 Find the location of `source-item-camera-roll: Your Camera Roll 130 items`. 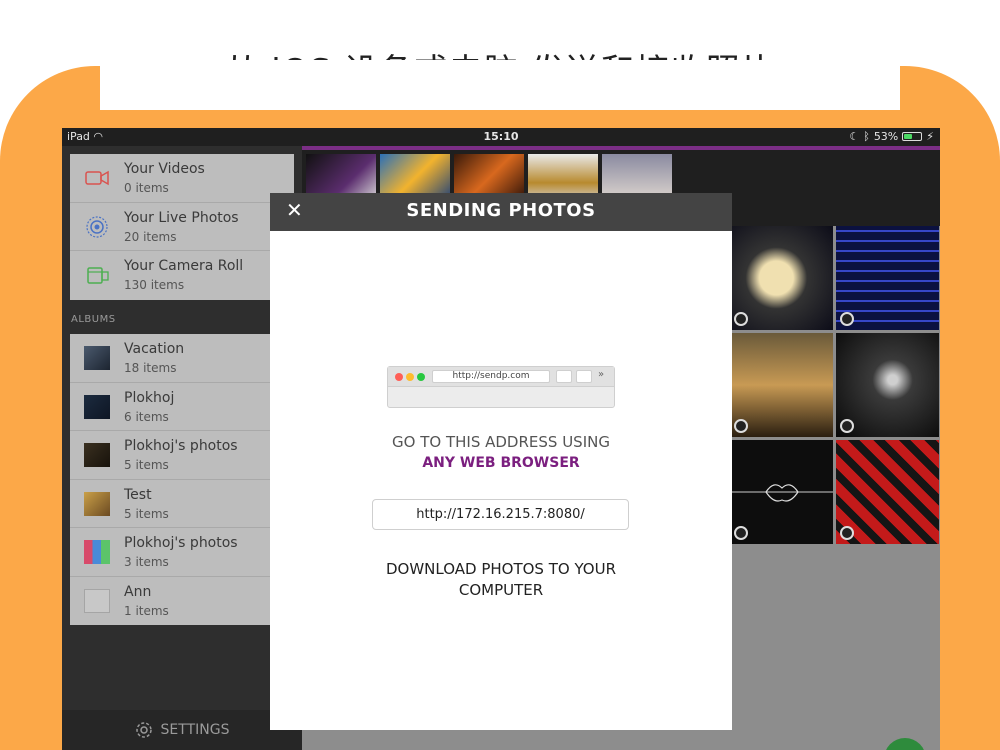

source-item-camera-roll: Your Camera Roll 130 items is located at coordinates (182, 275).